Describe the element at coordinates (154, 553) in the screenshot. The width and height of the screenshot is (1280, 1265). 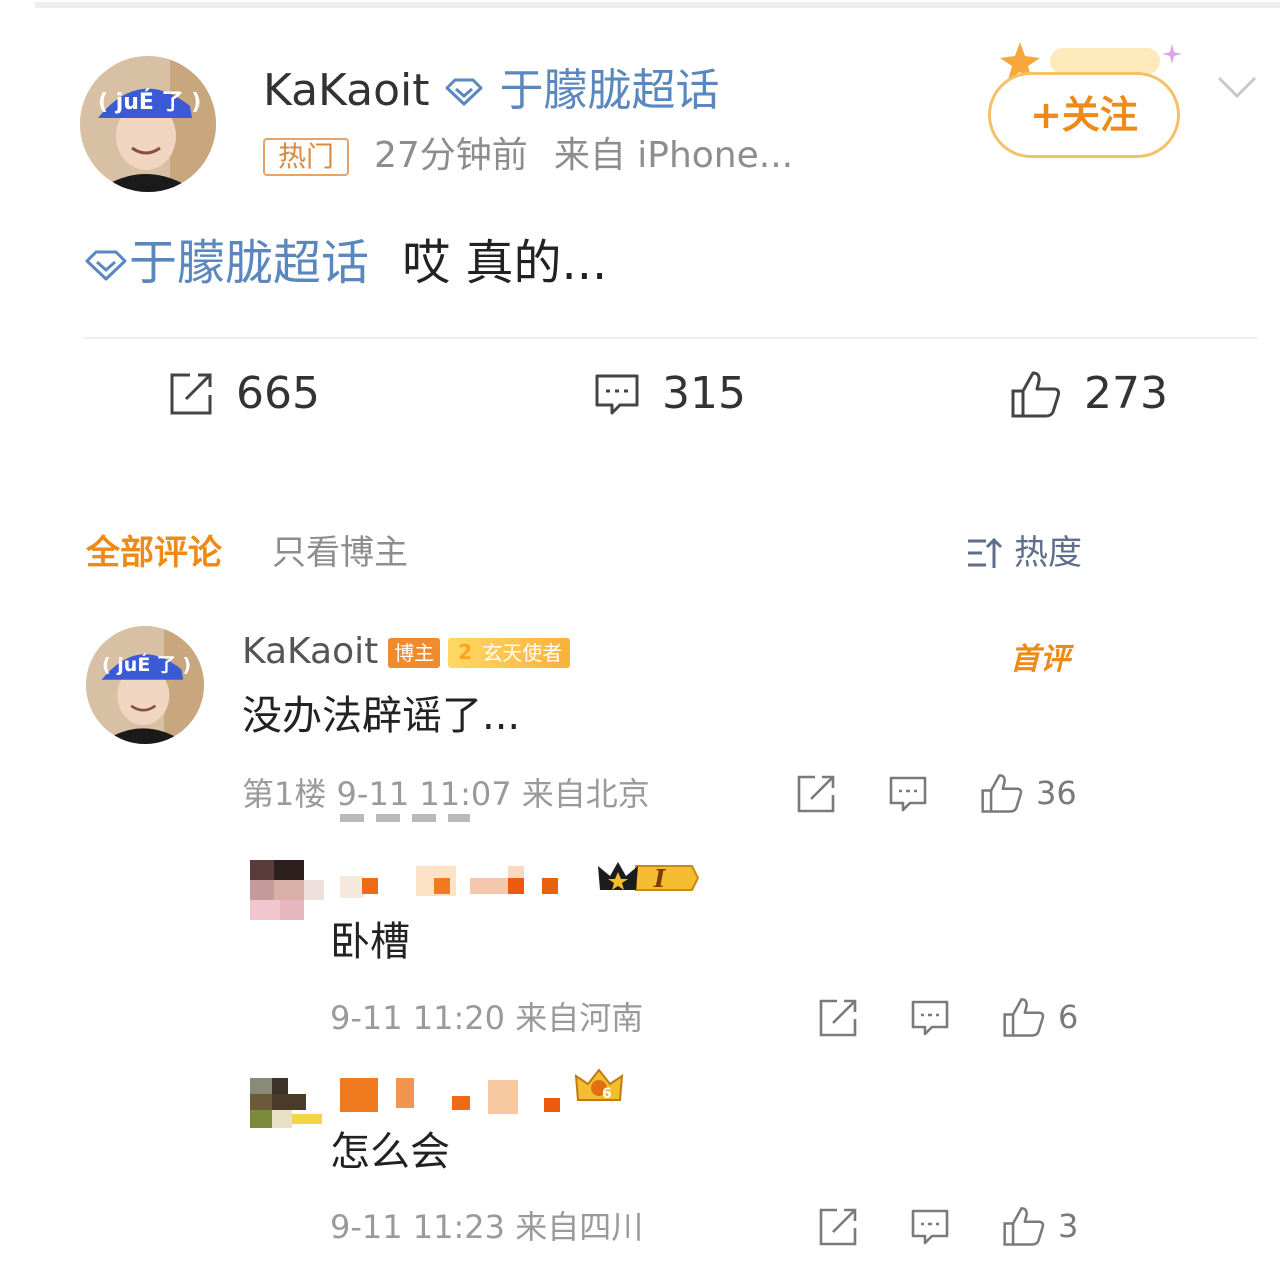
I see `tab-all-comments: 全部评论` at that location.